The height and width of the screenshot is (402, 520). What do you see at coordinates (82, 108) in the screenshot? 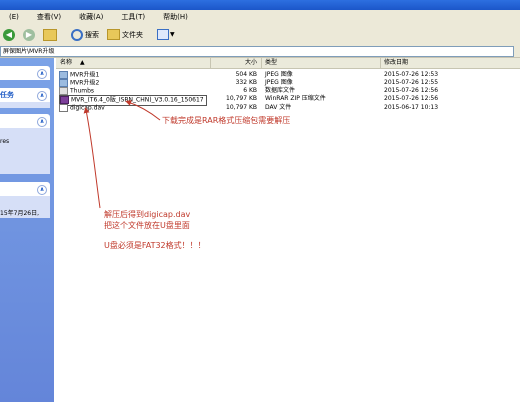
I see `file-name-cell: digicap.dav` at bounding box center [82, 108].